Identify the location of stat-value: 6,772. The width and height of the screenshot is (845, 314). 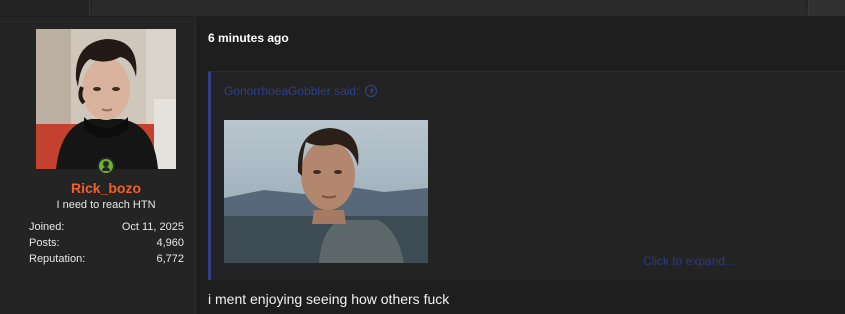
(170, 259).